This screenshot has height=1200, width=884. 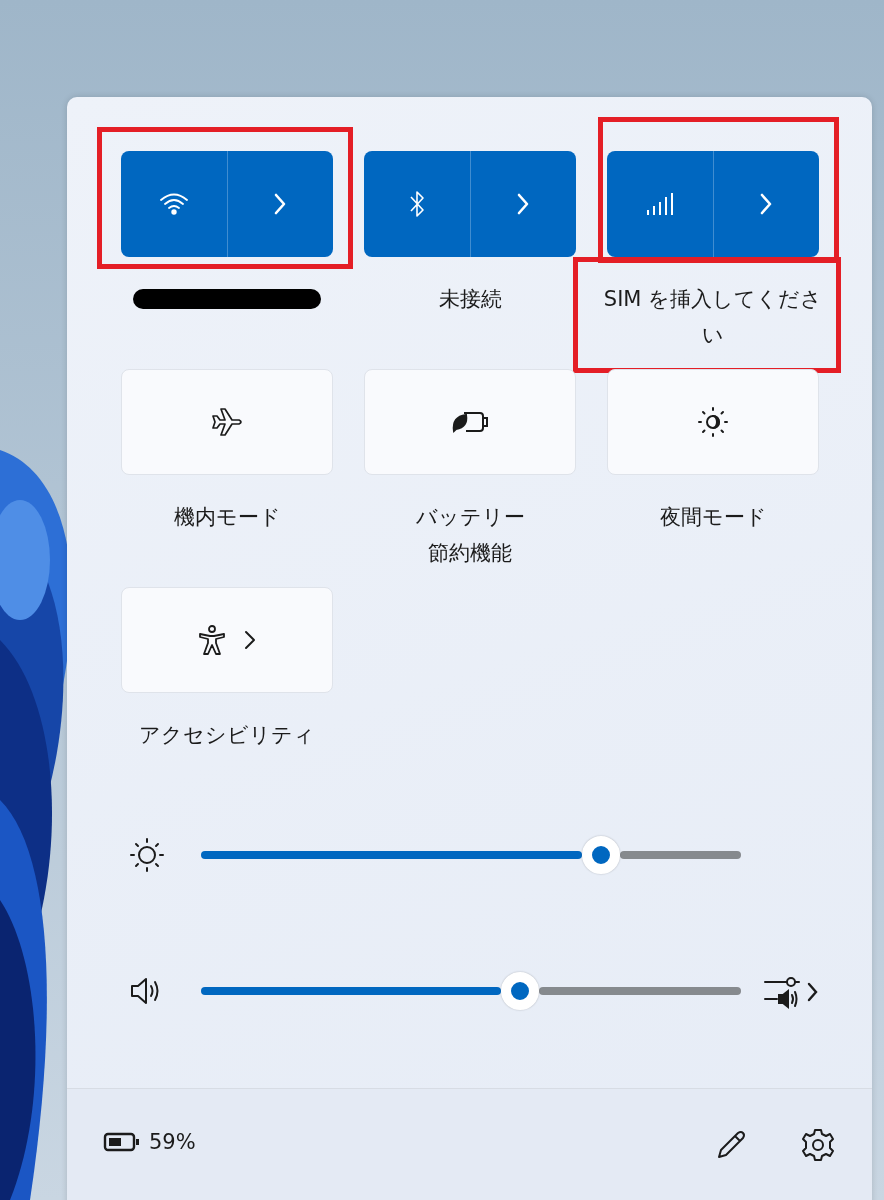 I want to click on airplane-mode-button, so click(x=227, y=422).